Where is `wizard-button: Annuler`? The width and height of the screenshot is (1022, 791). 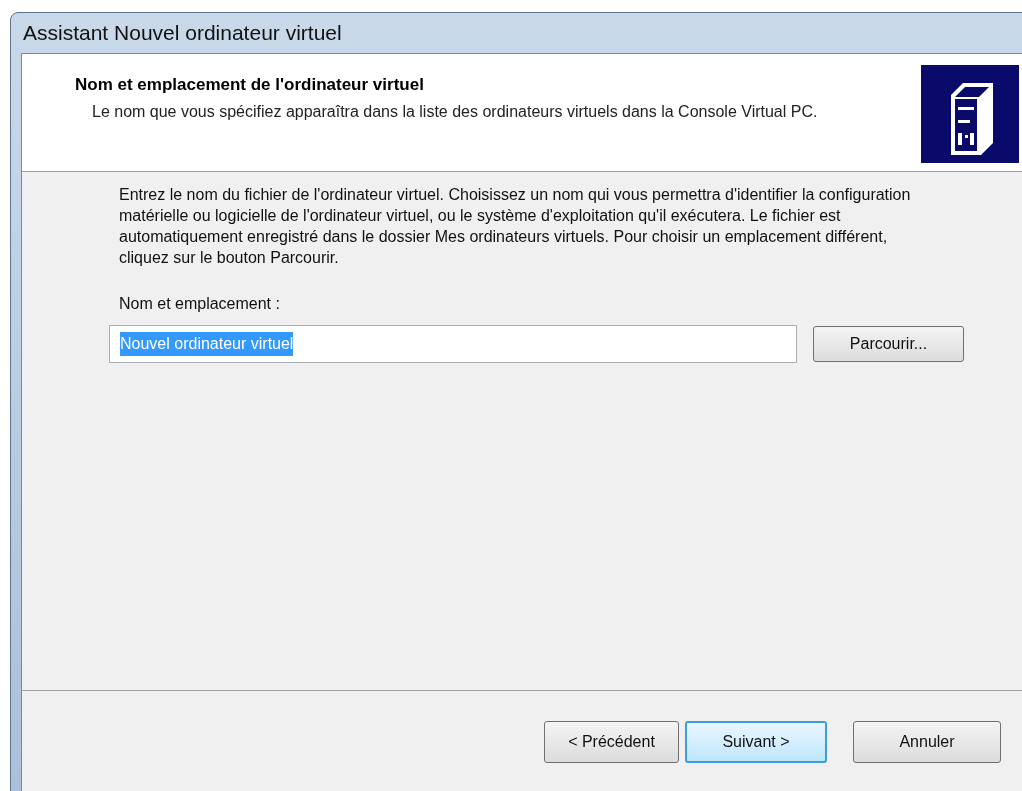 wizard-button: Annuler is located at coordinates (927, 742).